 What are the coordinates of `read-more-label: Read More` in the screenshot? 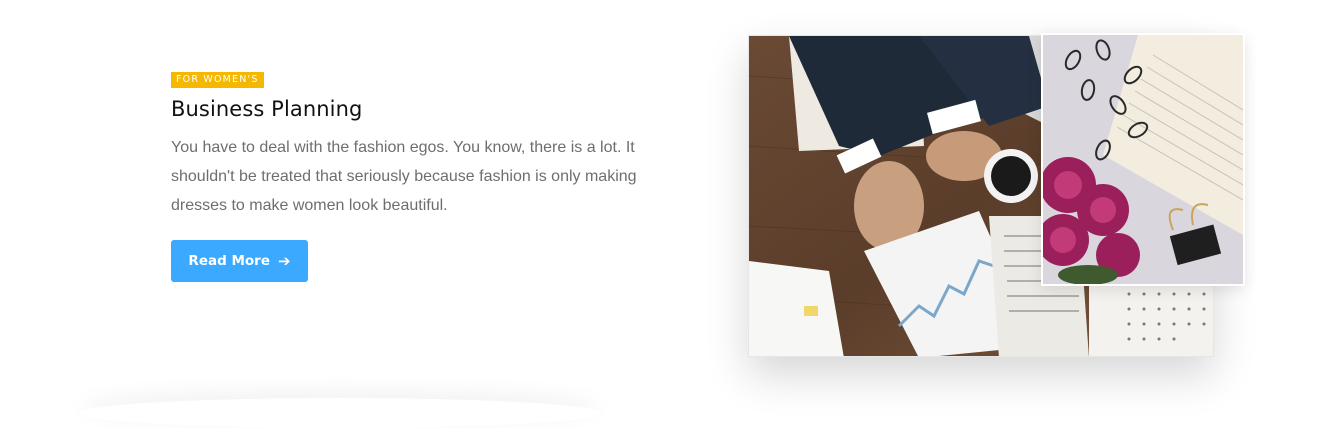 It's located at (229, 261).